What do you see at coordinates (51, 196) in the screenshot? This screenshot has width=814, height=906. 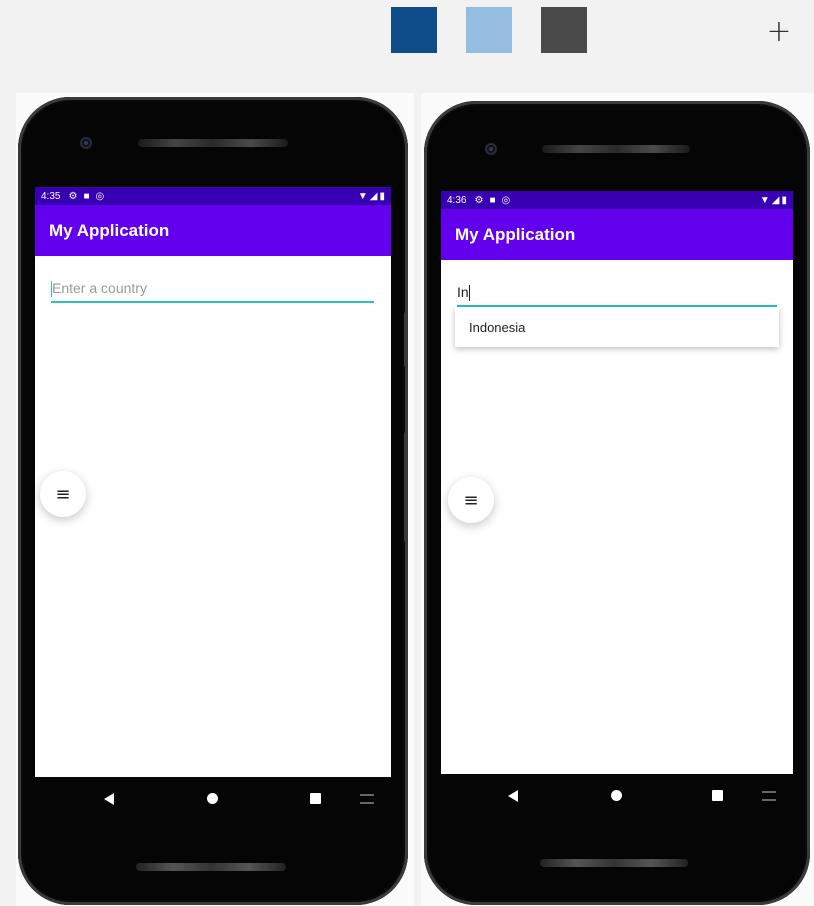 I see `status-time: 4:35` at bounding box center [51, 196].